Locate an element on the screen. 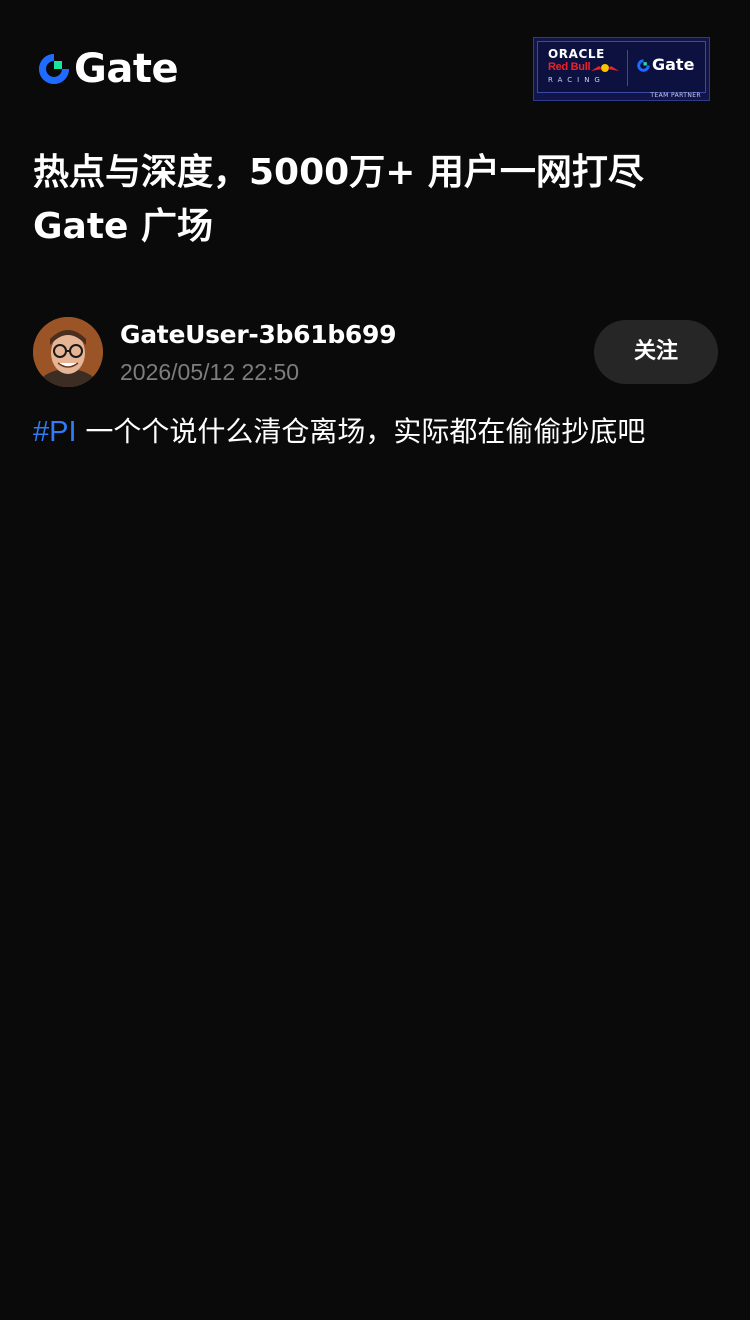  badge-gate-logo: Gate is located at coordinates (665, 65).